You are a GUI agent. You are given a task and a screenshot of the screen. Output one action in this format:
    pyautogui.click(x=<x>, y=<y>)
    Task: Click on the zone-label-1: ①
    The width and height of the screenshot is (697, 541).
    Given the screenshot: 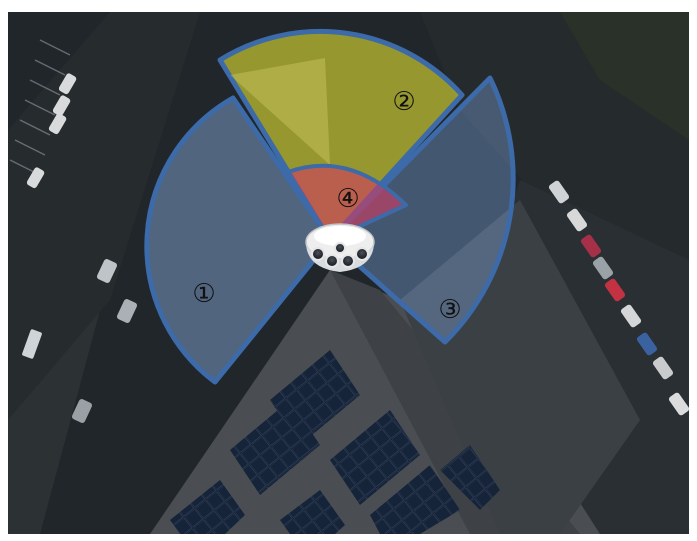 What is the action you would take?
    pyautogui.click(x=203, y=294)
    